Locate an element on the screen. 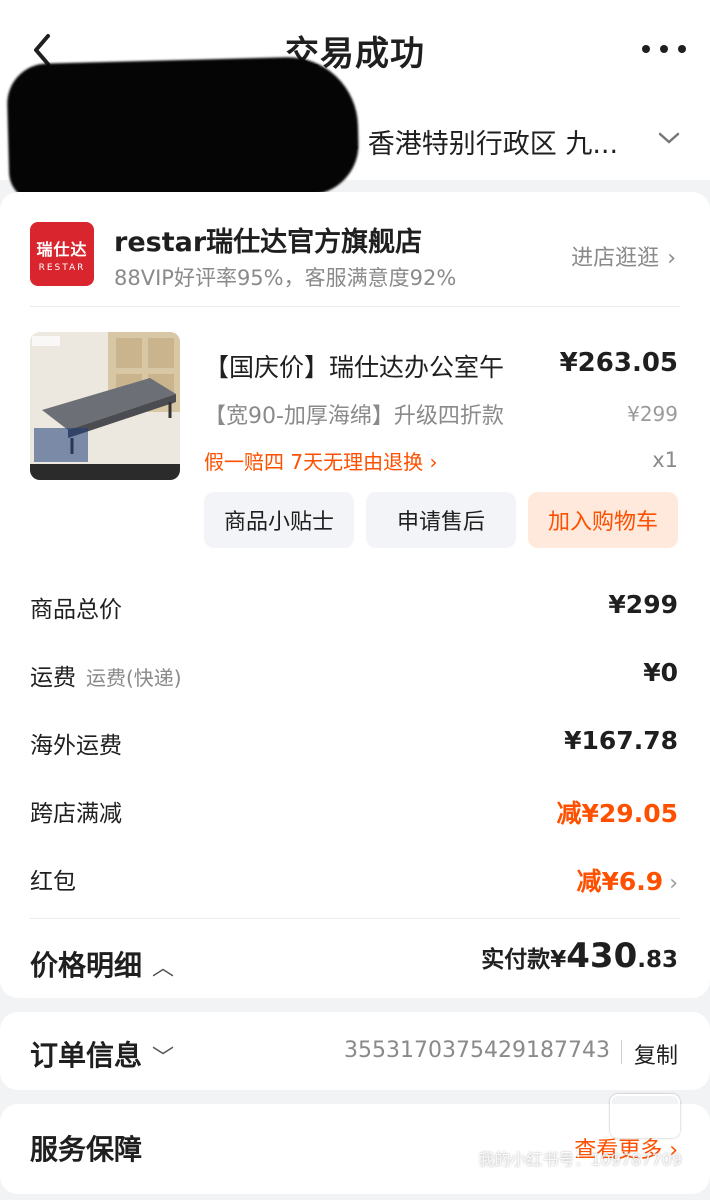 The image size is (710, 1200). add-to-cart-button: 加入购物车 is located at coordinates (603, 520).